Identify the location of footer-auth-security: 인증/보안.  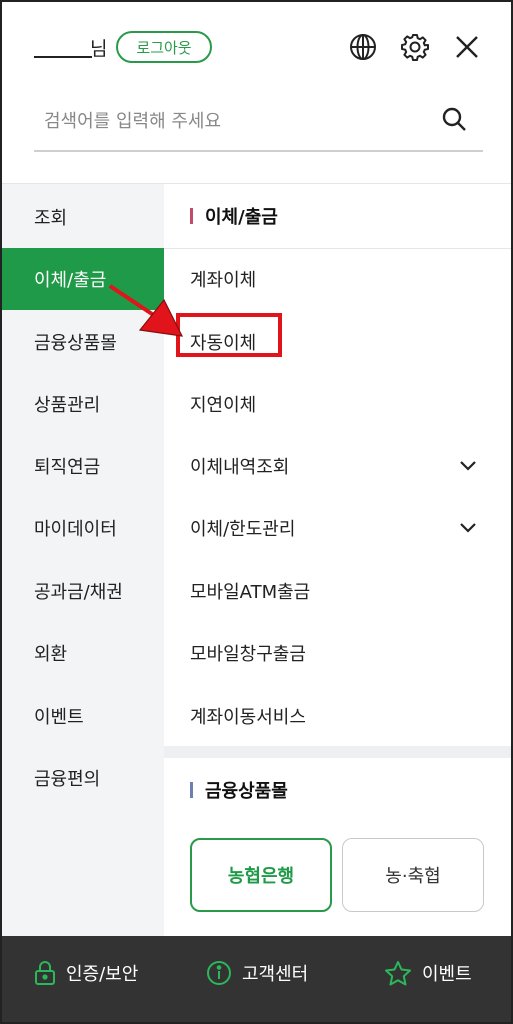
(86, 973).